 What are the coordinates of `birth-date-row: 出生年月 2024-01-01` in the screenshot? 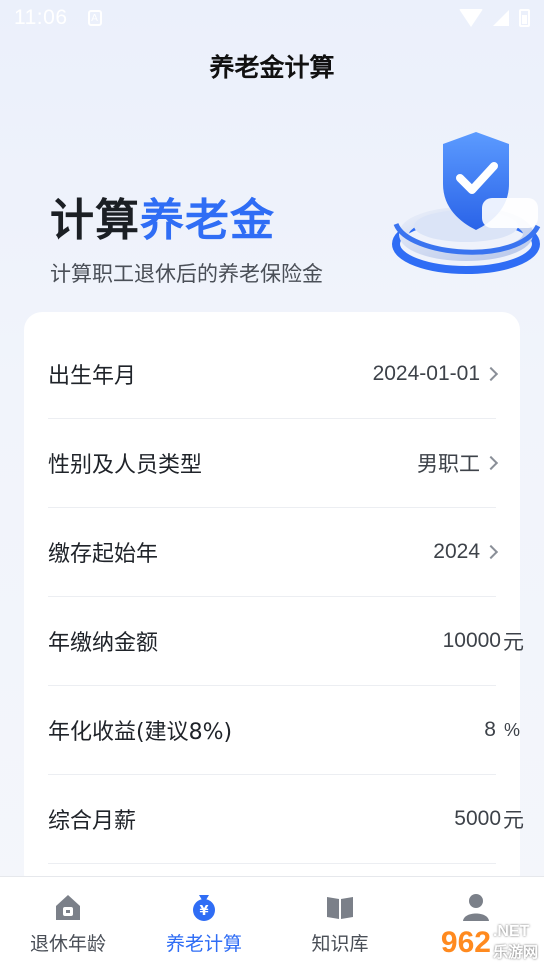 It's located at (273, 374).